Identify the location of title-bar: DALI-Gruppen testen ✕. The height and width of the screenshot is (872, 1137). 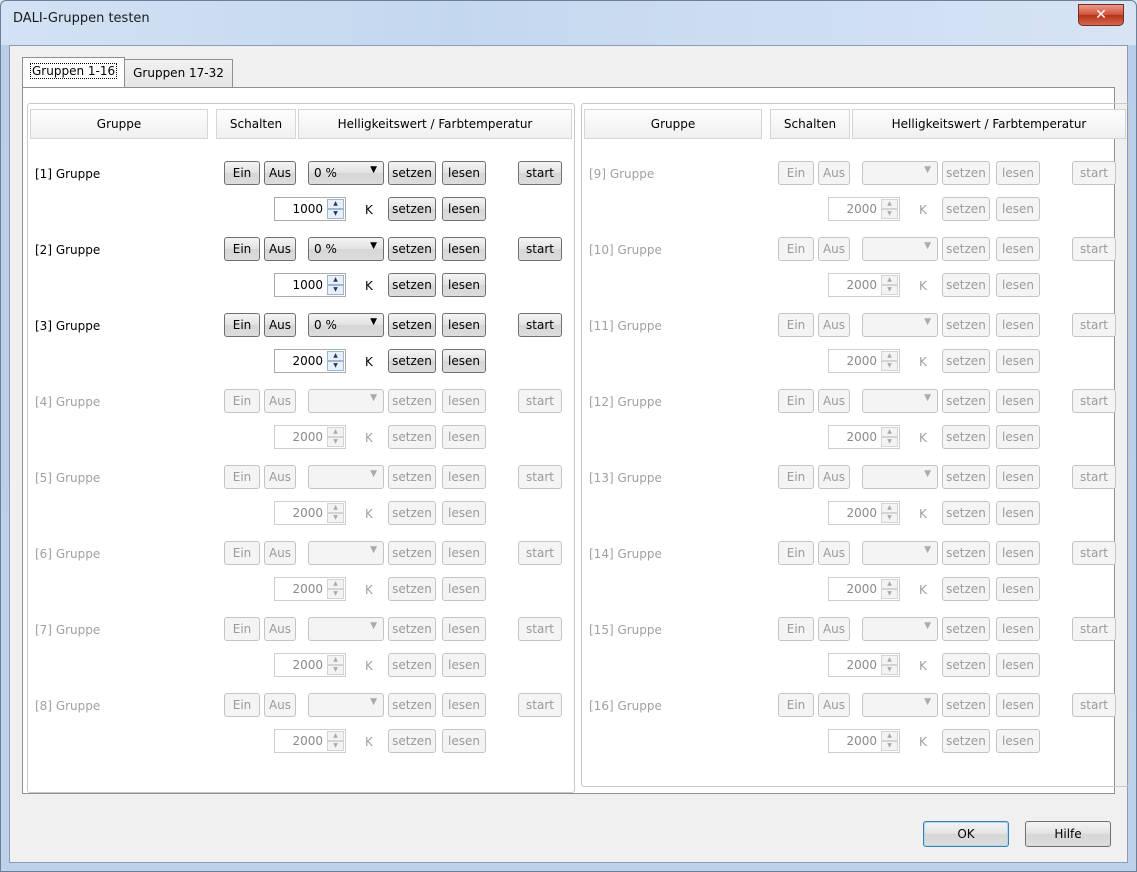
(568, 23).